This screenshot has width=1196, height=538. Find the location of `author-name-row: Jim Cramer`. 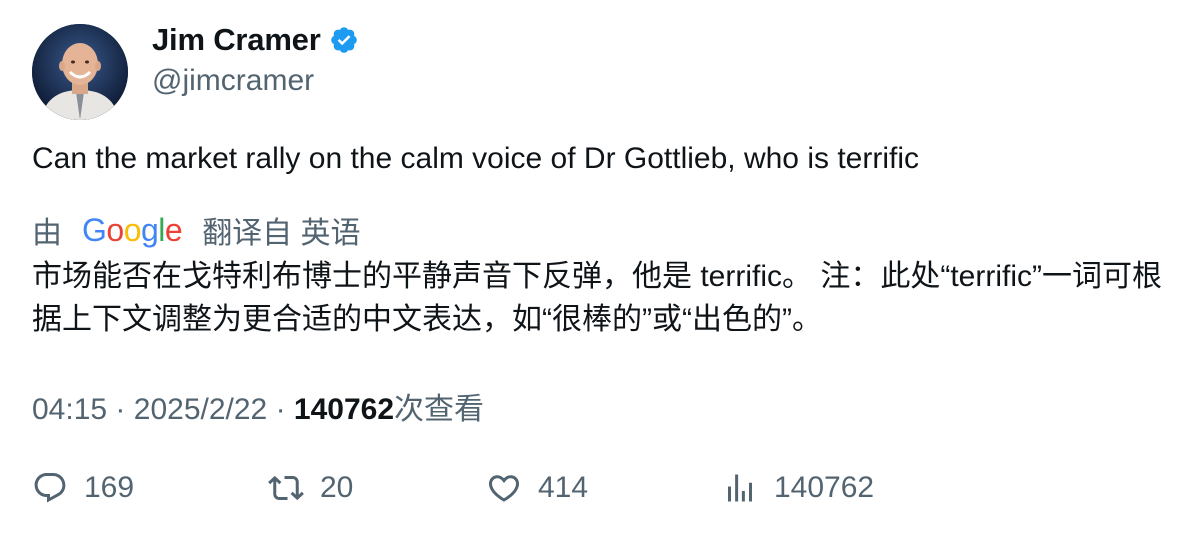

author-name-row: Jim Cramer is located at coordinates (255, 40).